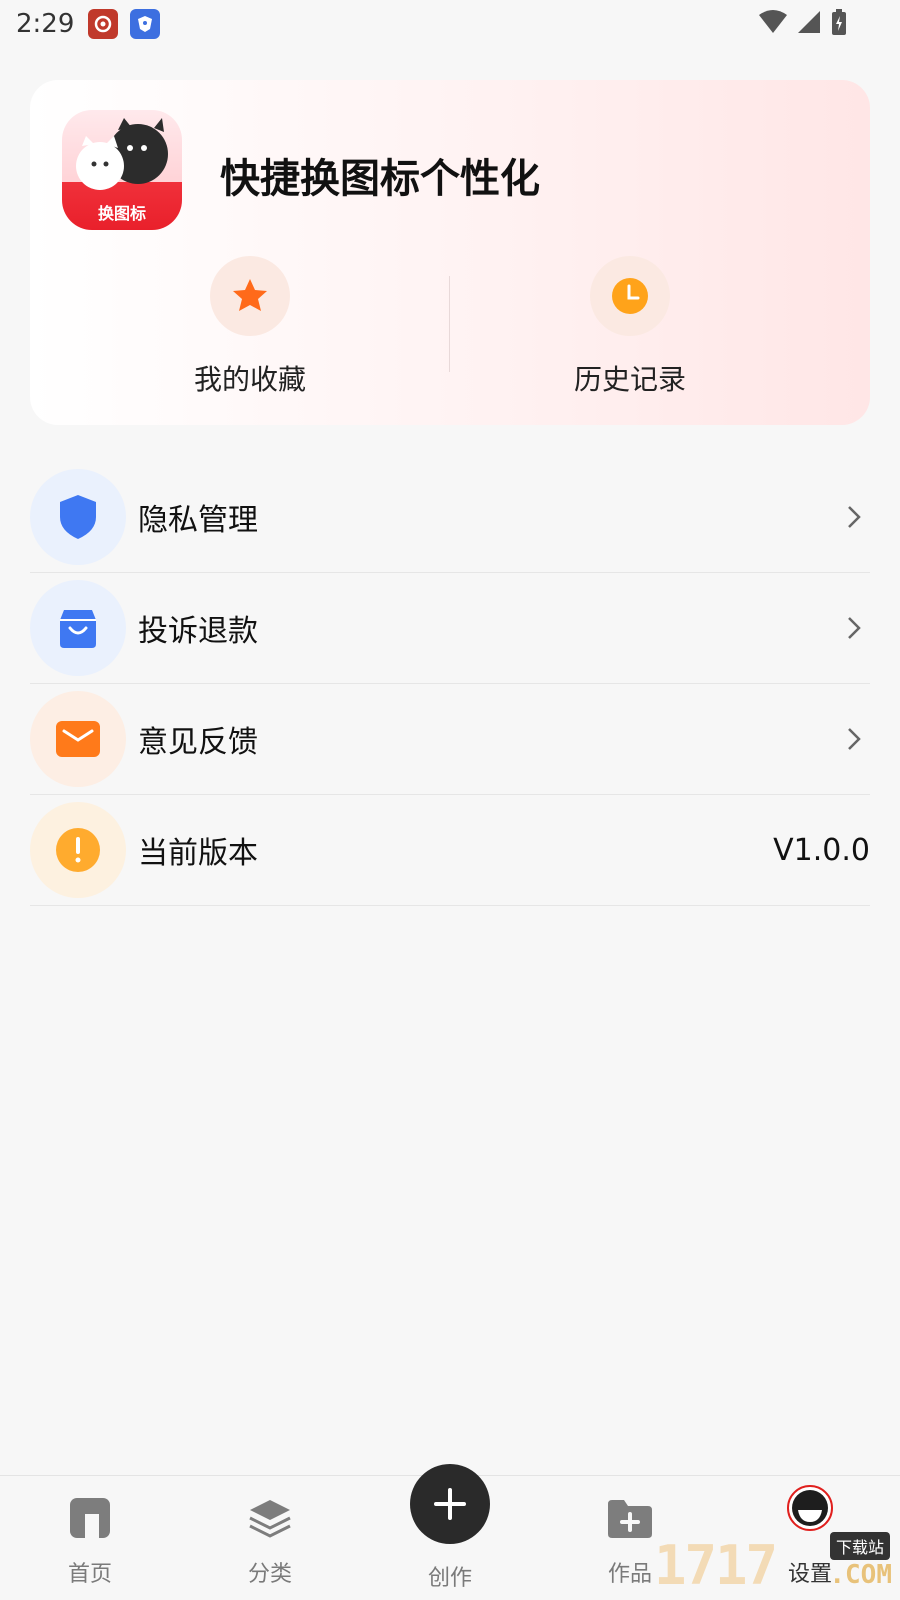 This screenshot has width=900, height=1600. What do you see at coordinates (250, 296) in the screenshot?
I see `star-icon` at bounding box center [250, 296].